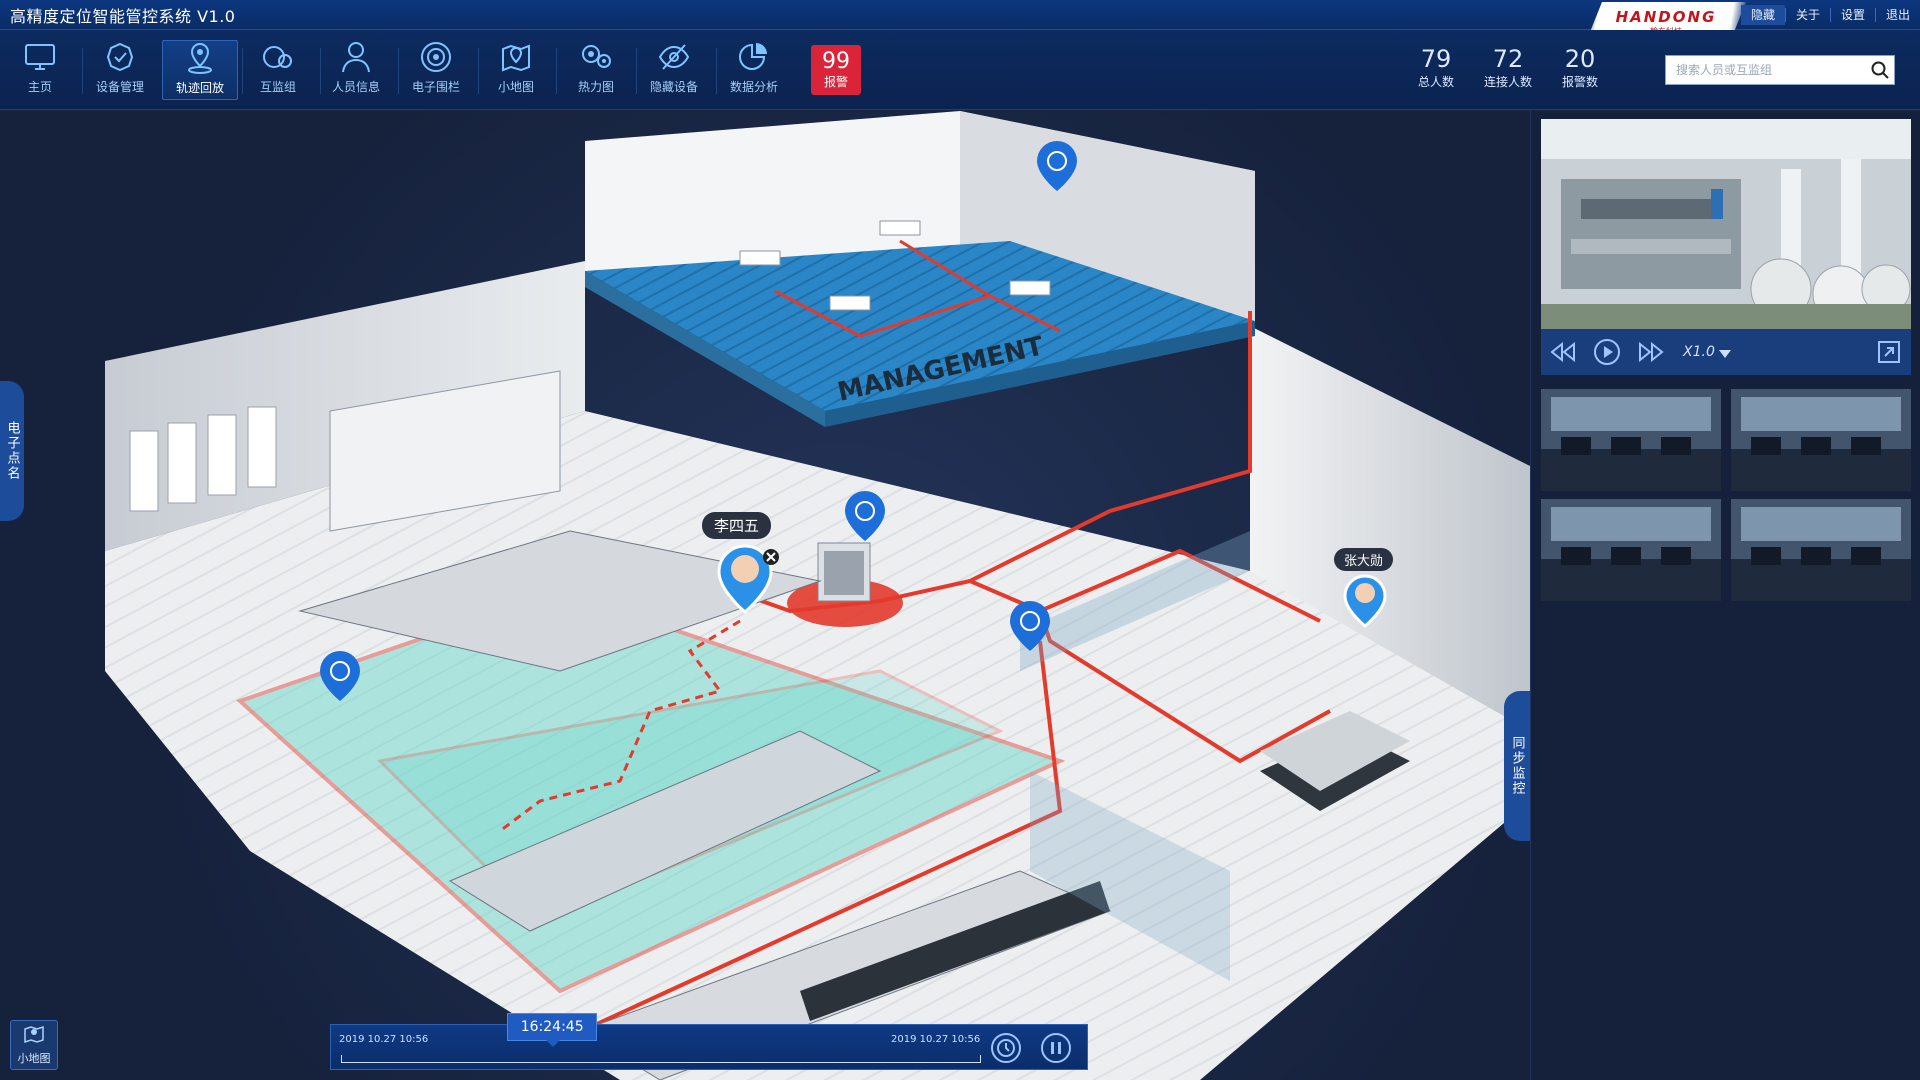 The width and height of the screenshot is (1920, 1080). I want to click on tool-label: 数据分析, so click(753, 87).